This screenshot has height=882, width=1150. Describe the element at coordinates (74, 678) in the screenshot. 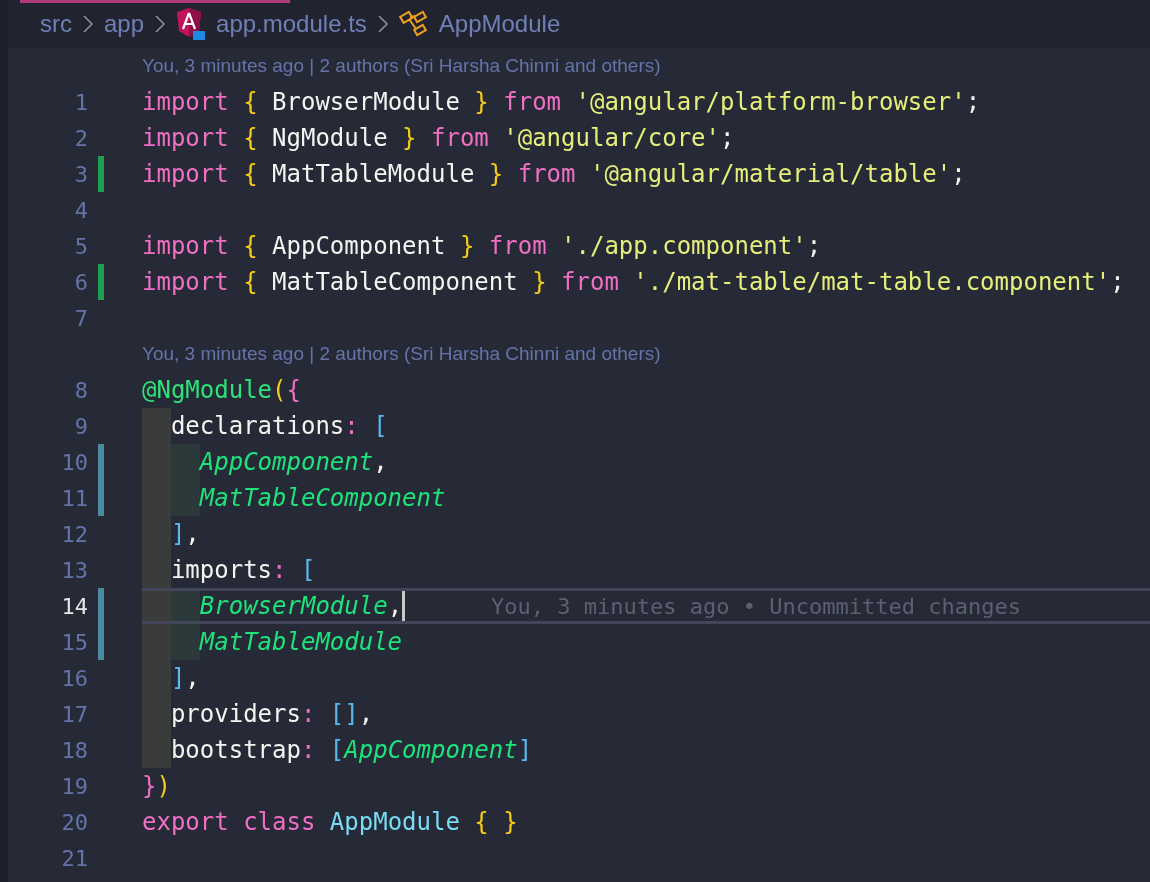

I see `line-number: 16` at that location.